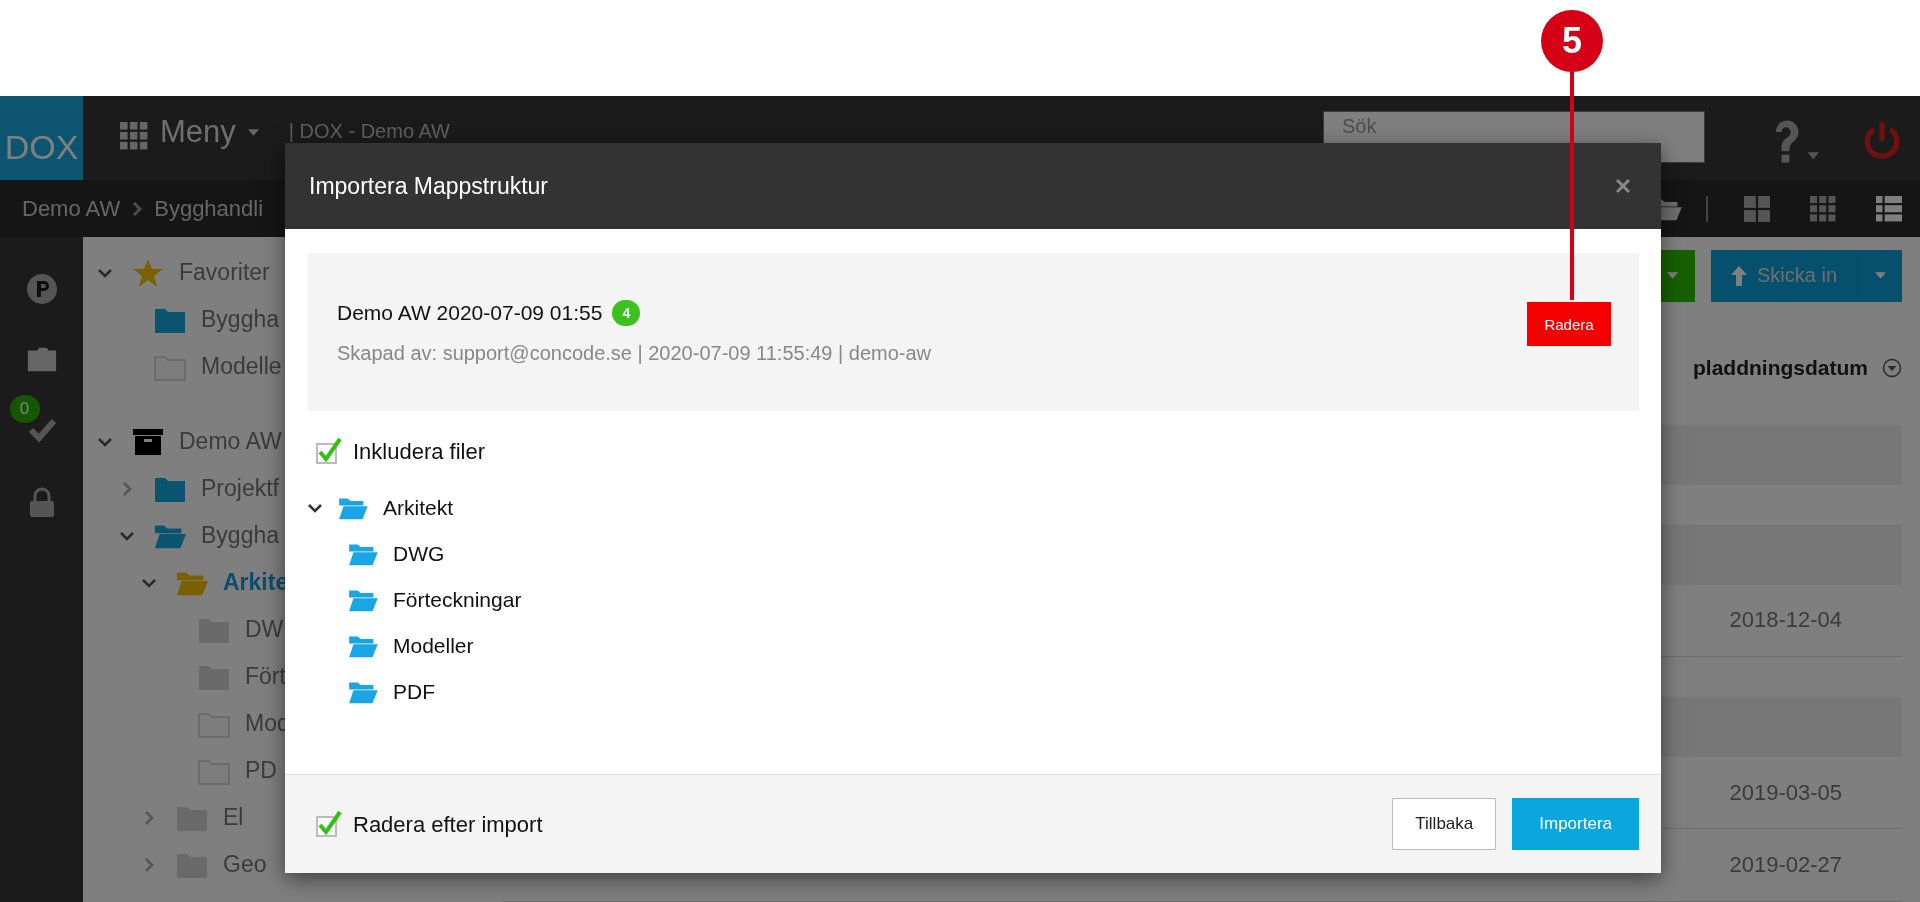 The image size is (1920, 902). Describe the element at coordinates (264, 629) in the screenshot. I see `tree-item: DW` at that location.